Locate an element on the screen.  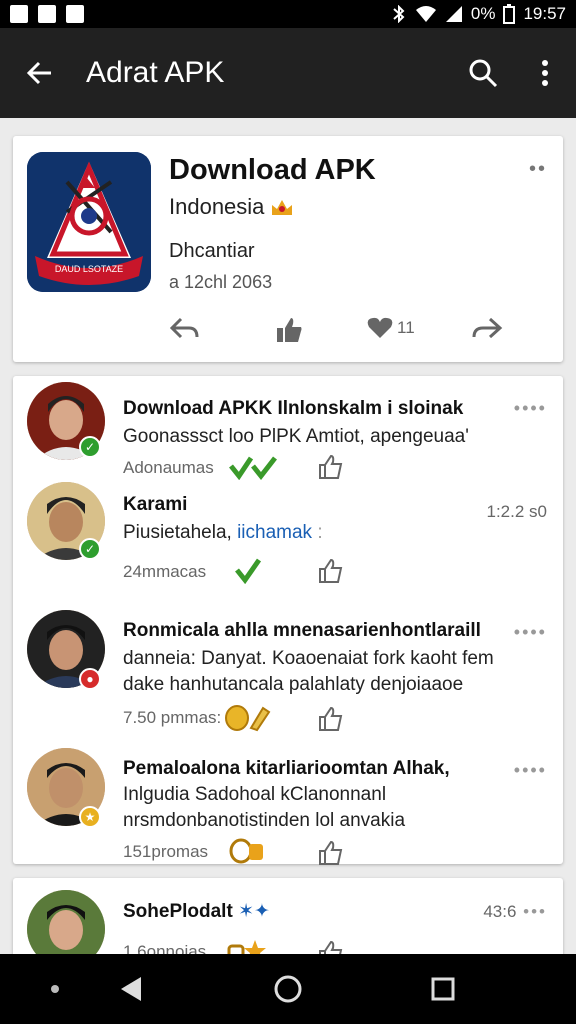
bluetooth-icon is located at coordinates (399, 14).